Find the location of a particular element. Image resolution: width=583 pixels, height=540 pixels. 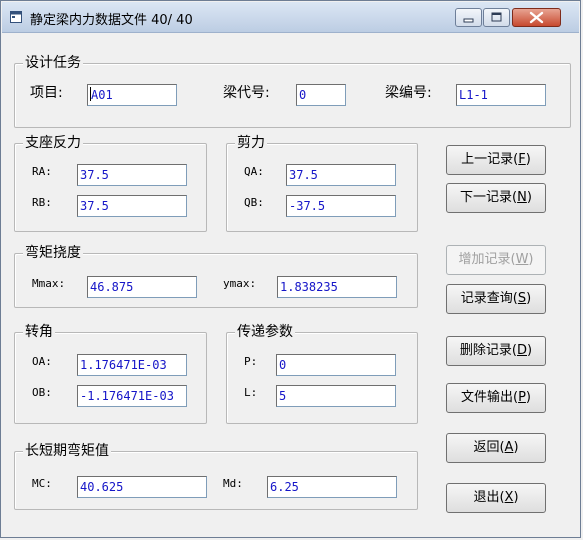

mmax-field: 46.875 is located at coordinates (142, 287).